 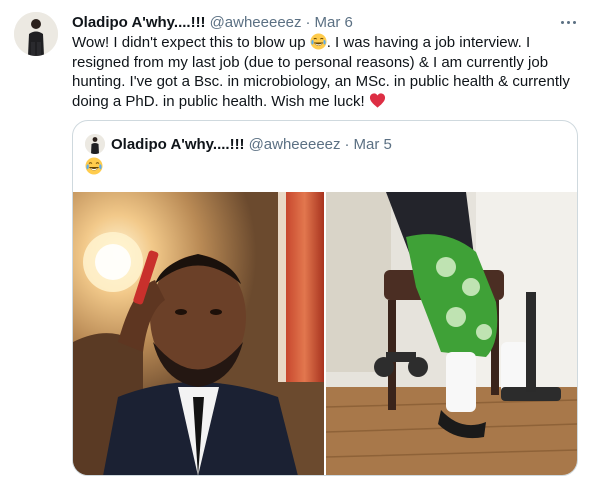 I want to click on quoted-author-display-name: Oladipo A'why....!!!, so click(x=178, y=144).